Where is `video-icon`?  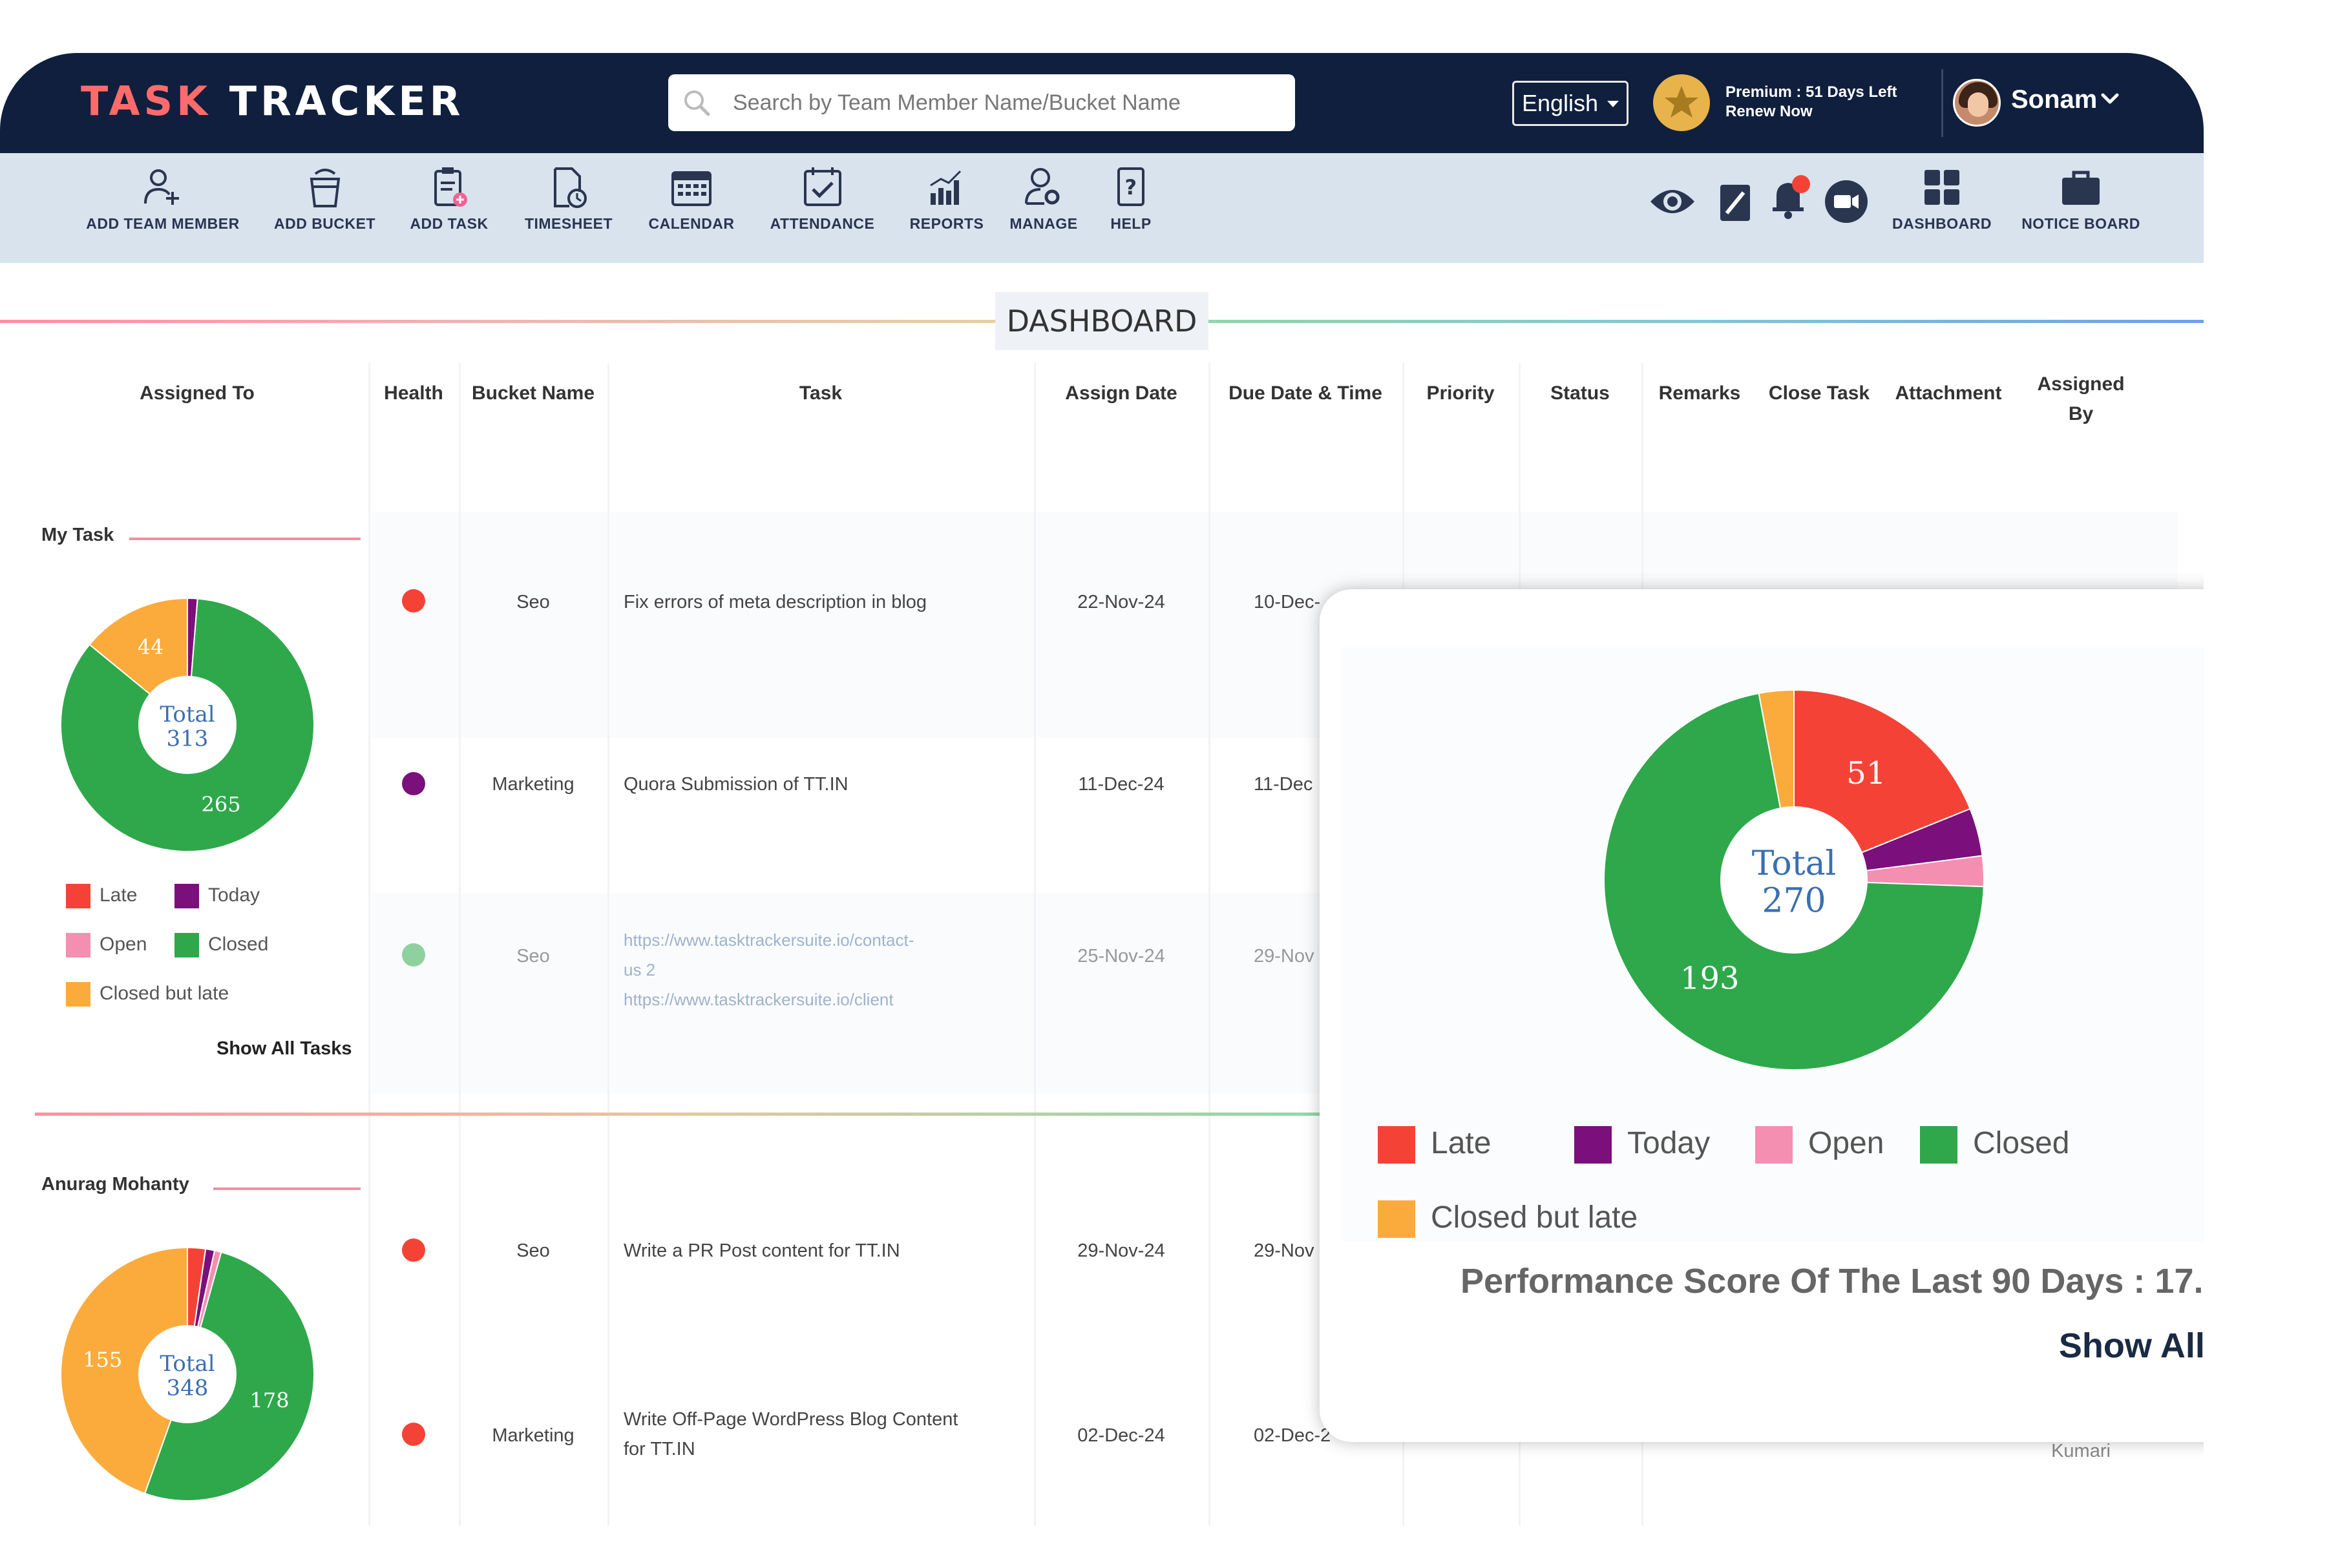 video-icon is located at coordinates (1846, 201).